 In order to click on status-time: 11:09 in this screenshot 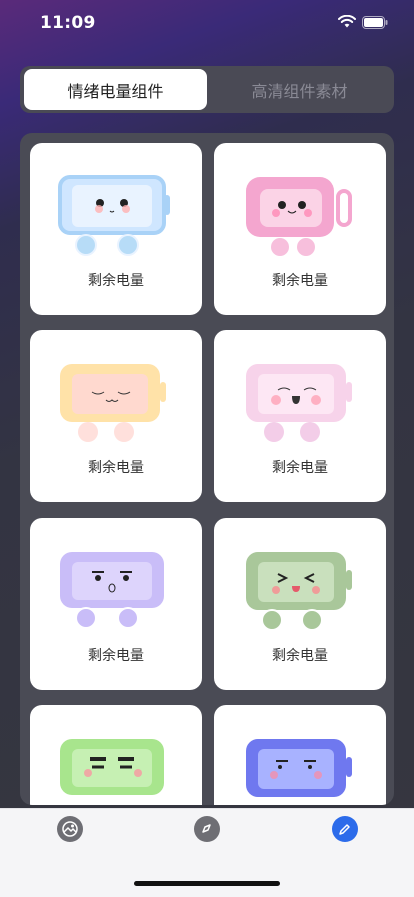, I will do `click(68, 23)`.